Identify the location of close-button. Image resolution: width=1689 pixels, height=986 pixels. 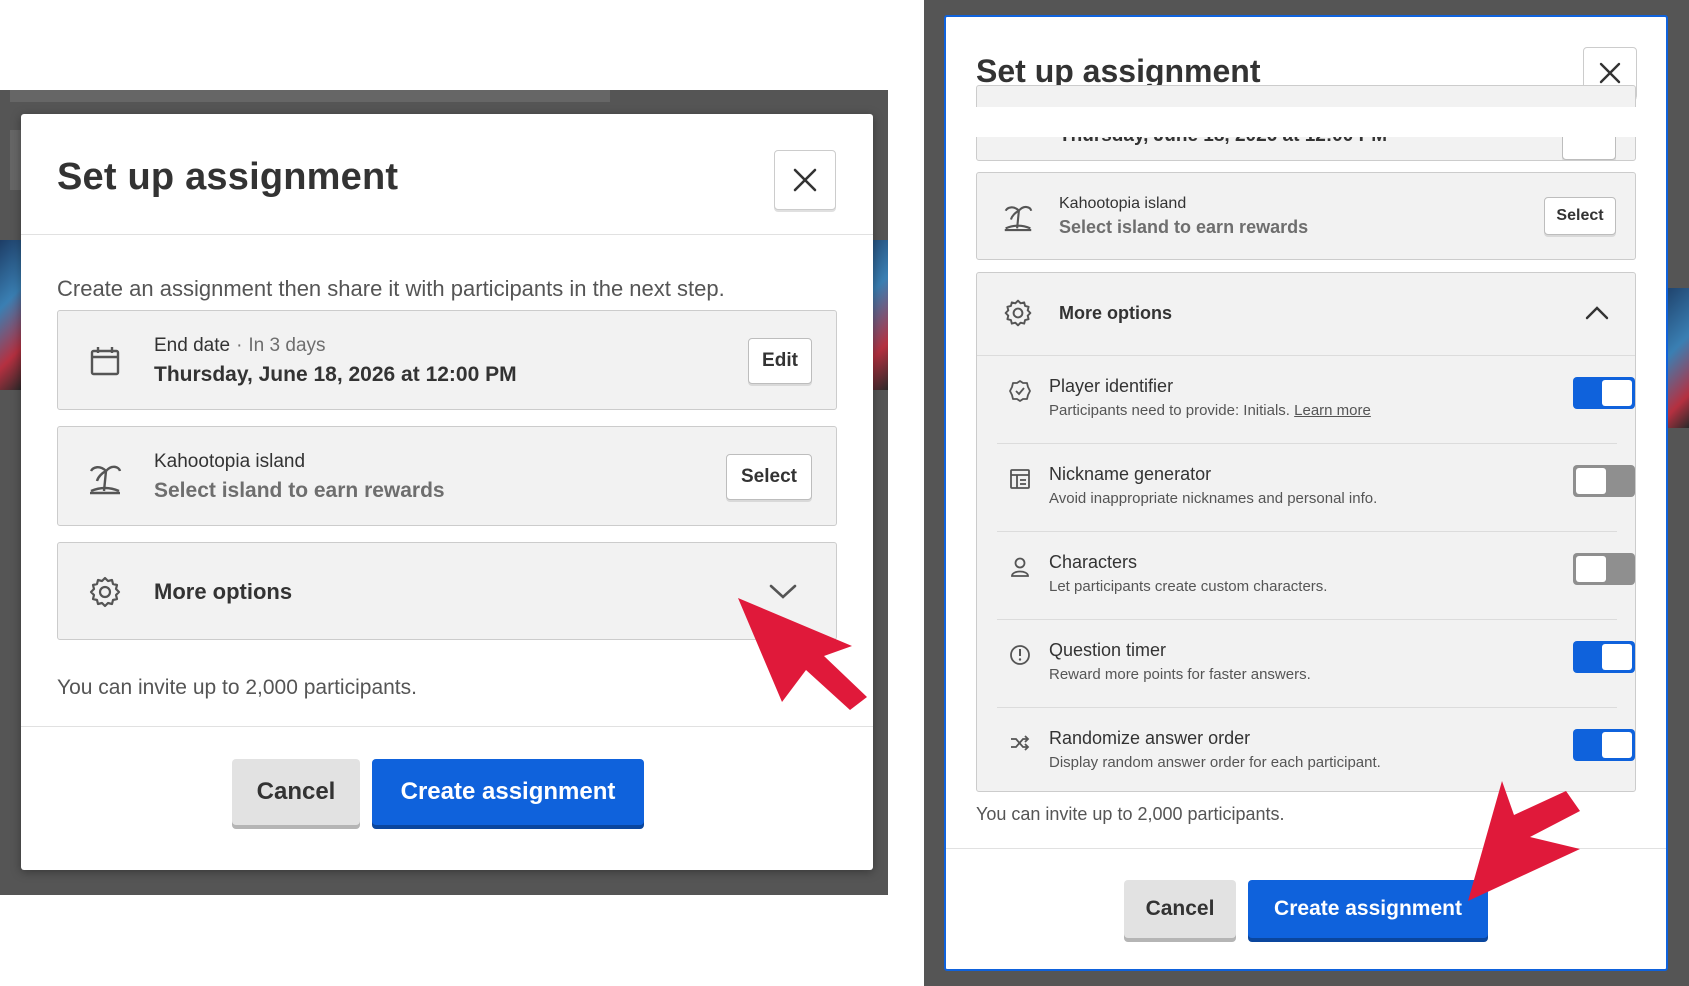
(805, 180).